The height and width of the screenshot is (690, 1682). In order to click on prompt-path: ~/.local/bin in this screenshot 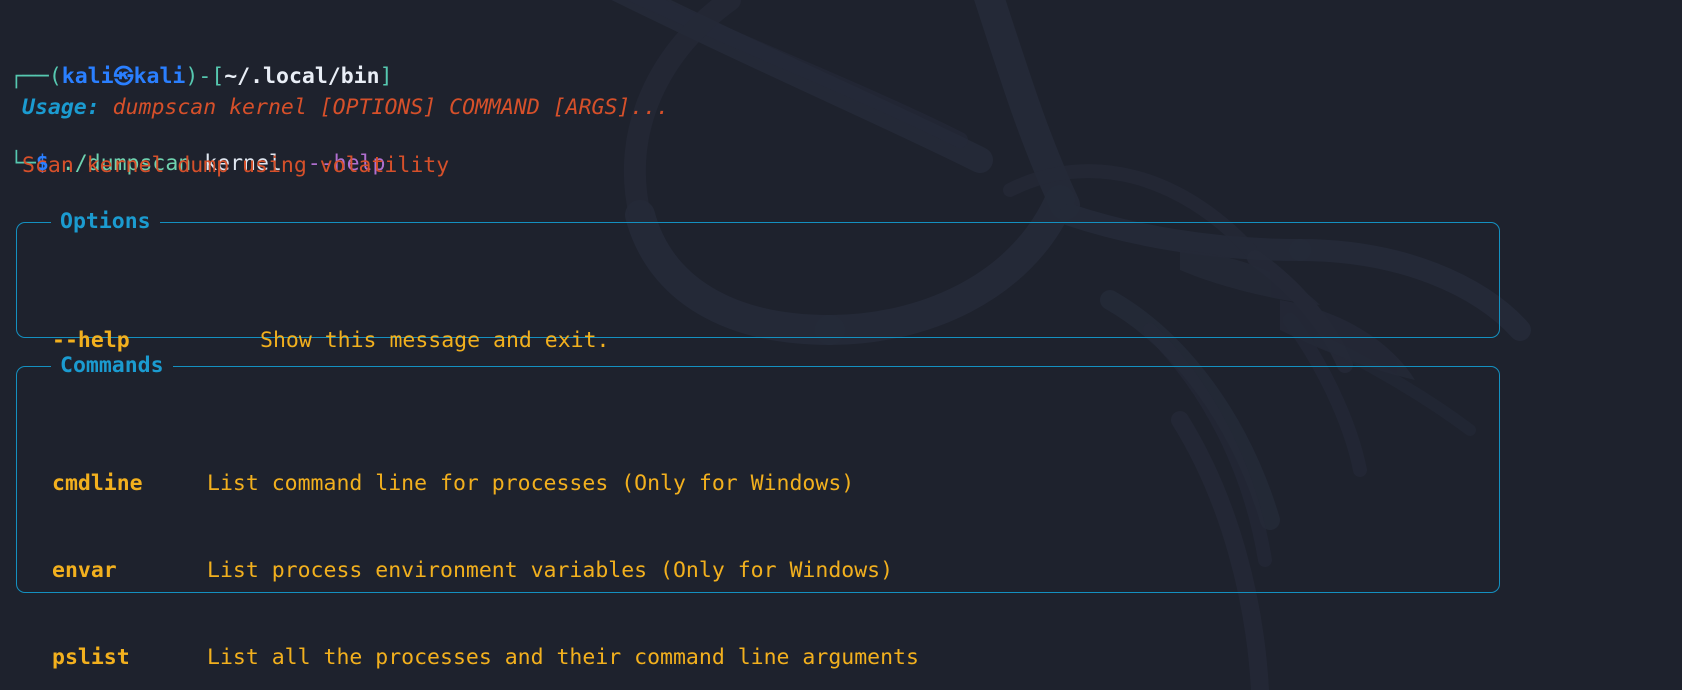, I will do `click(302, 76)`.